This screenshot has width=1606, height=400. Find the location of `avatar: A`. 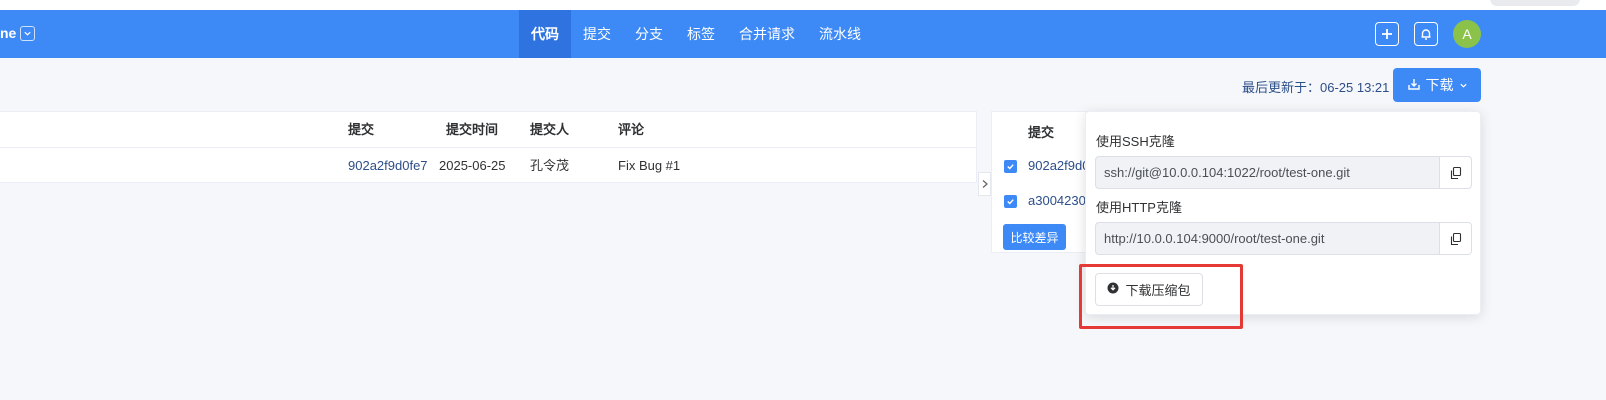

avatar: A is located at coordinates (1467, 34).